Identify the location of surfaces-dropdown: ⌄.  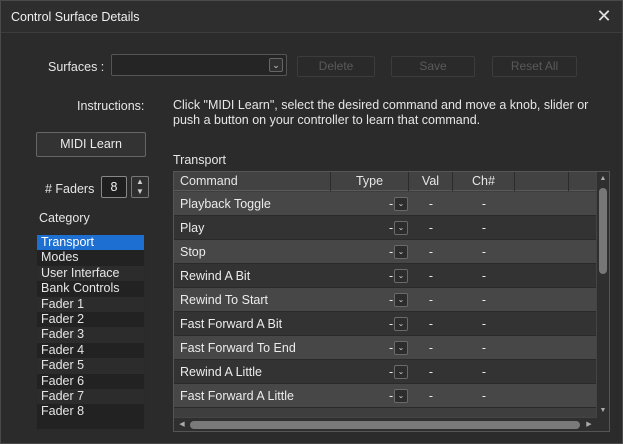
(199, 65).